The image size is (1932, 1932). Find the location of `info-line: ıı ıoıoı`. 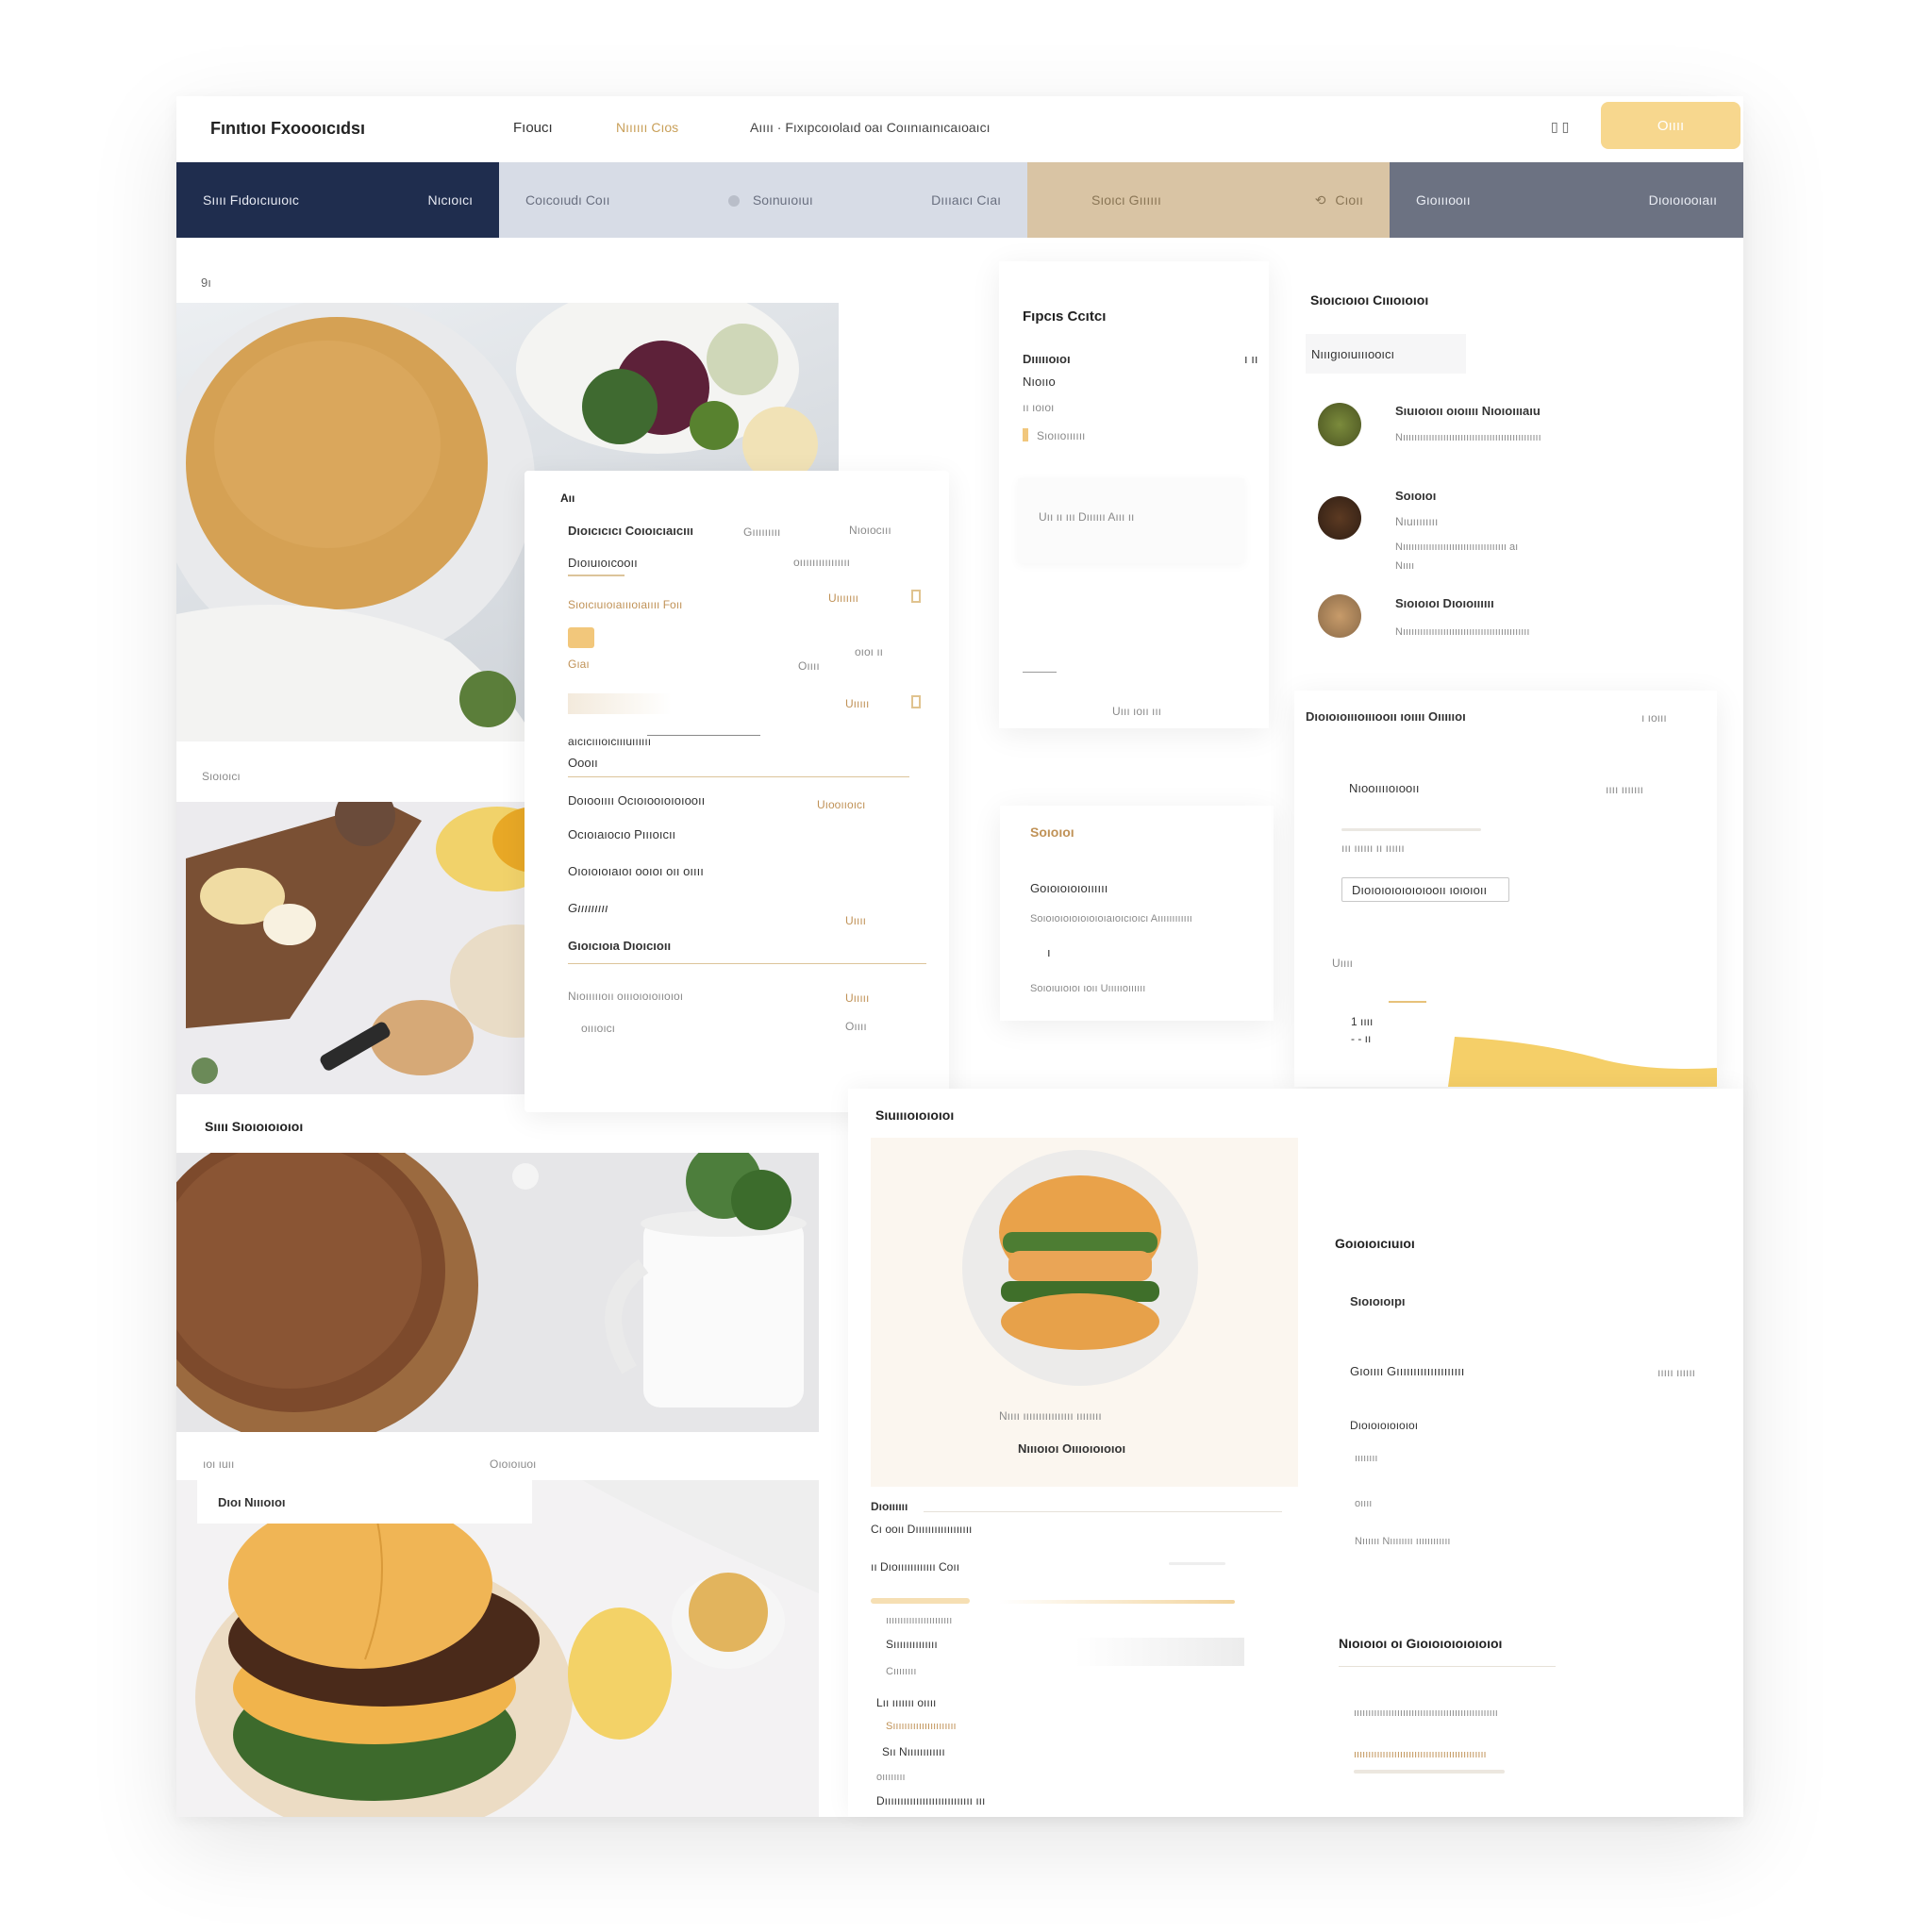

info-line: ıı ıoıoı is located at coordinates (1039, 407).